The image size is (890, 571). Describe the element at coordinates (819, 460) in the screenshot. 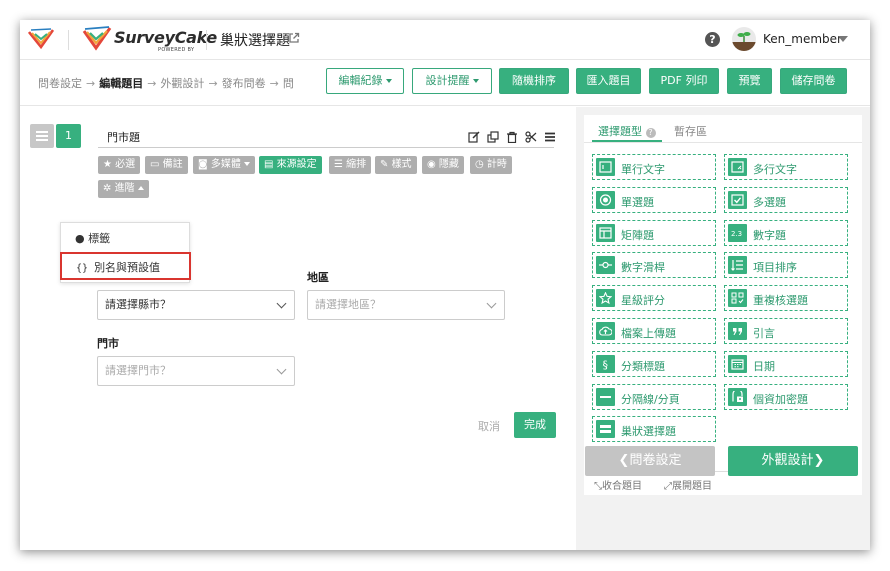

I see `chevron-right-icon: ❯` at that location.